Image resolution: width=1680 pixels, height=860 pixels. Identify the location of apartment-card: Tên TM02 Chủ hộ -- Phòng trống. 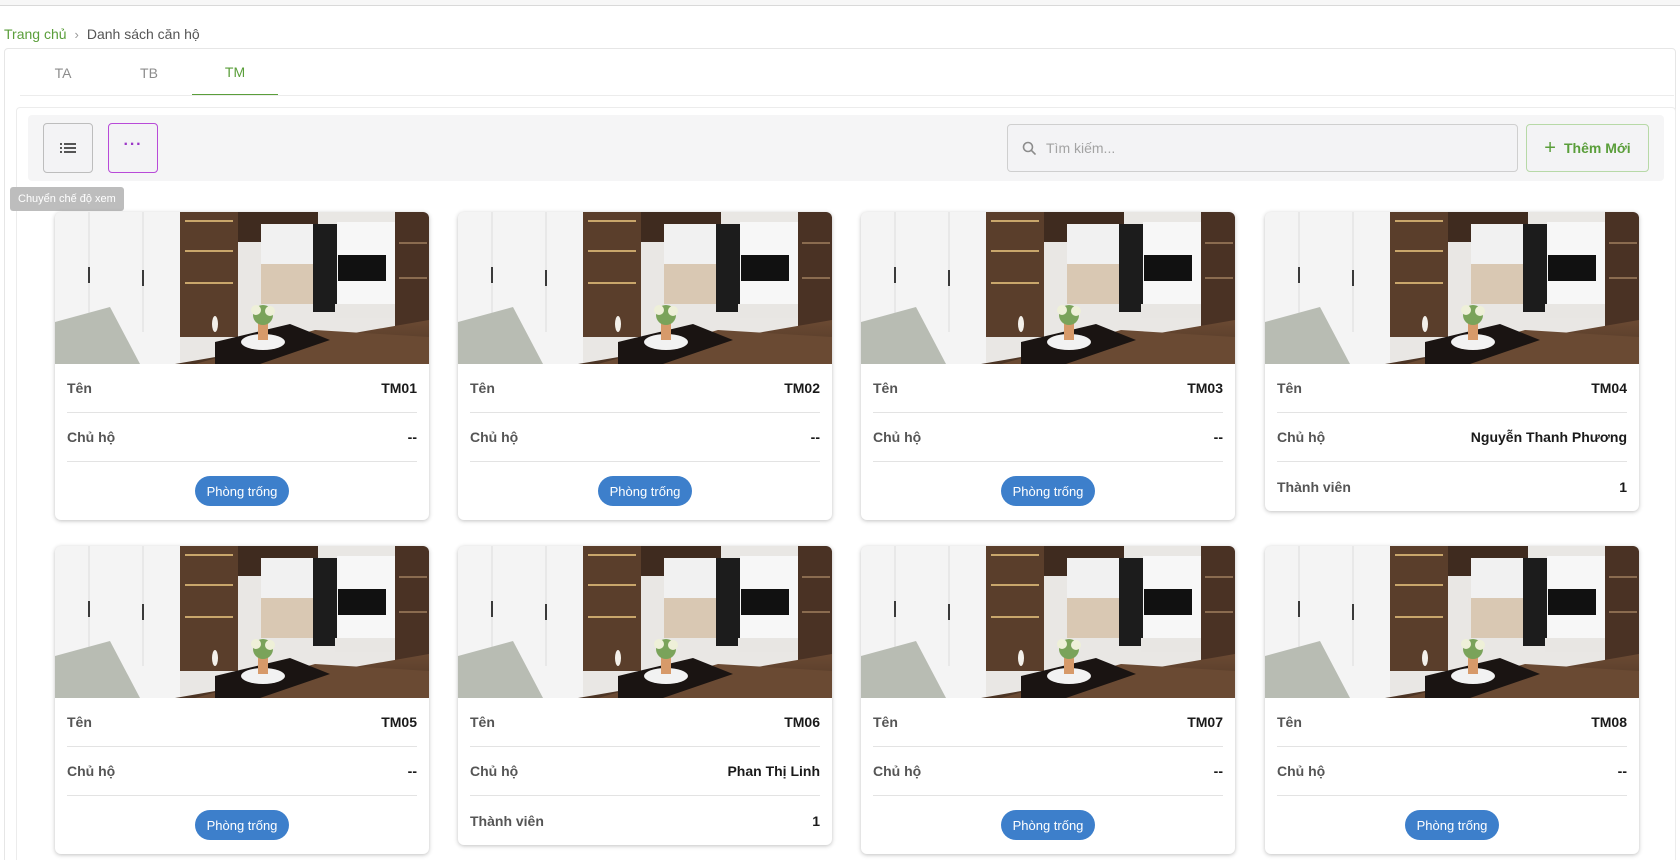
(645, 366).